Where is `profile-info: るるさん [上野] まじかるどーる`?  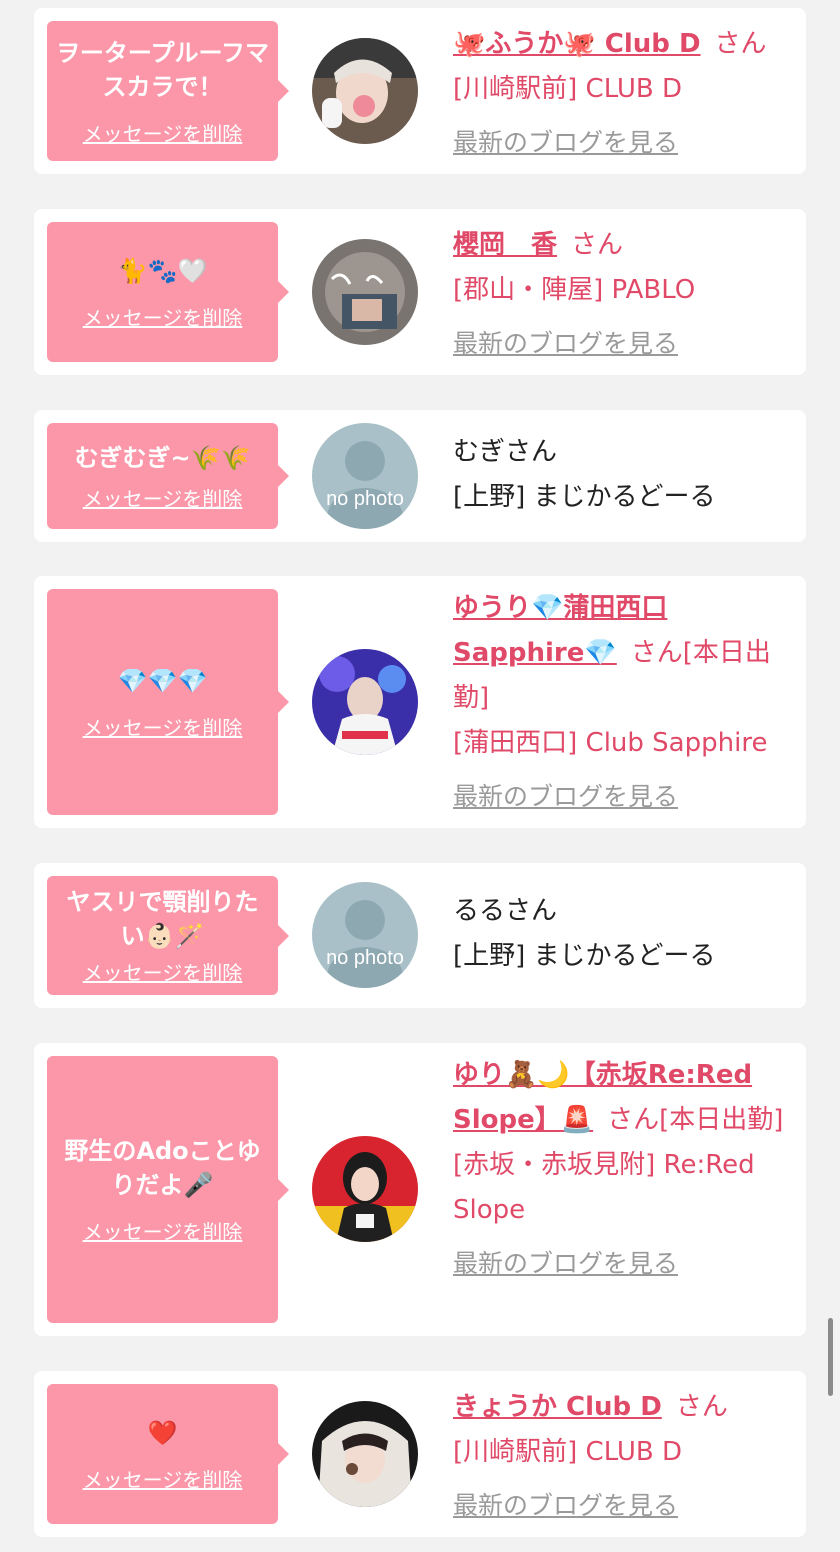
profile-info: るるさん [上野] まじかるどーる is located at coordinates (624, 934).